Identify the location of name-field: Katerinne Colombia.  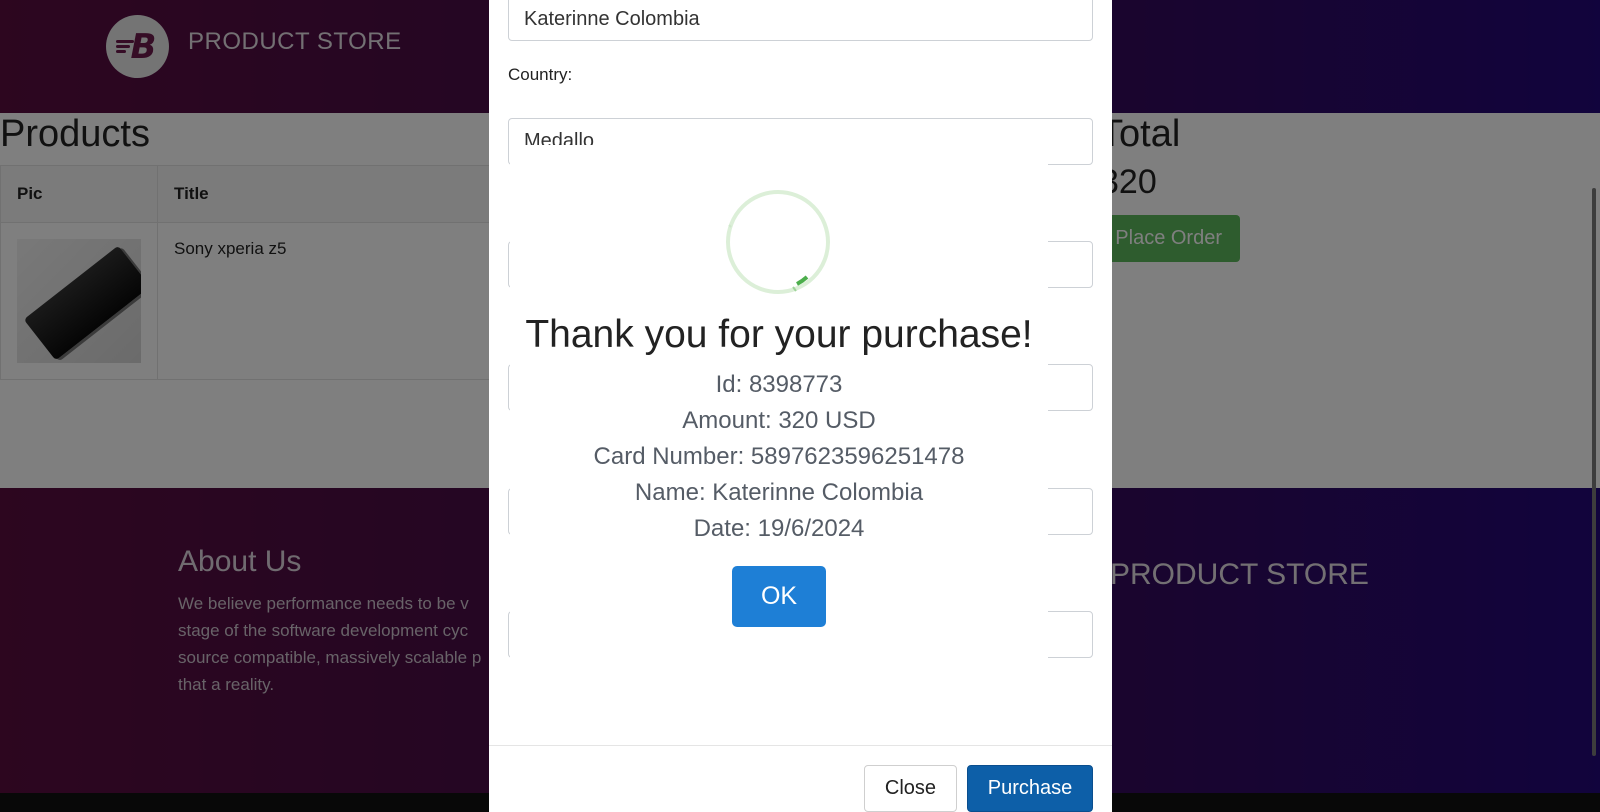
(800, 20).